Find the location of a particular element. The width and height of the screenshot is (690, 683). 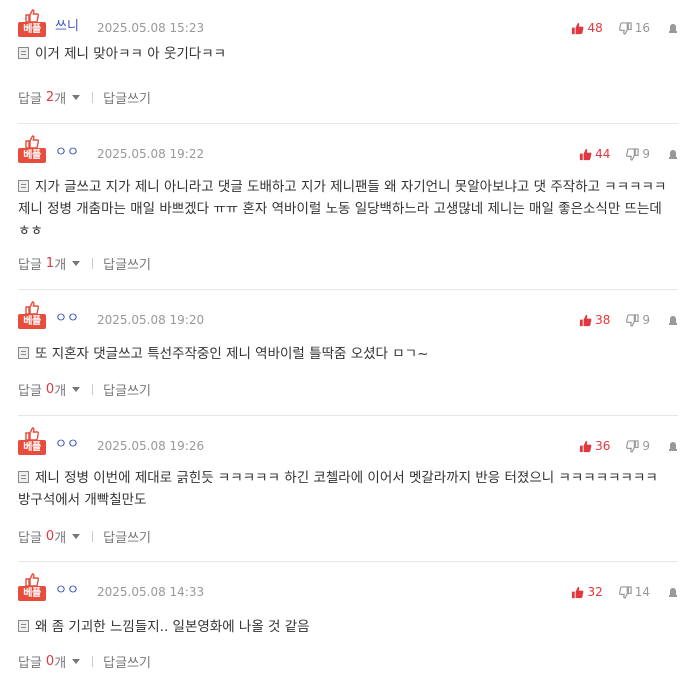

comment-date: 2025.05.08 19:20 is located at coordinates (151, 320).